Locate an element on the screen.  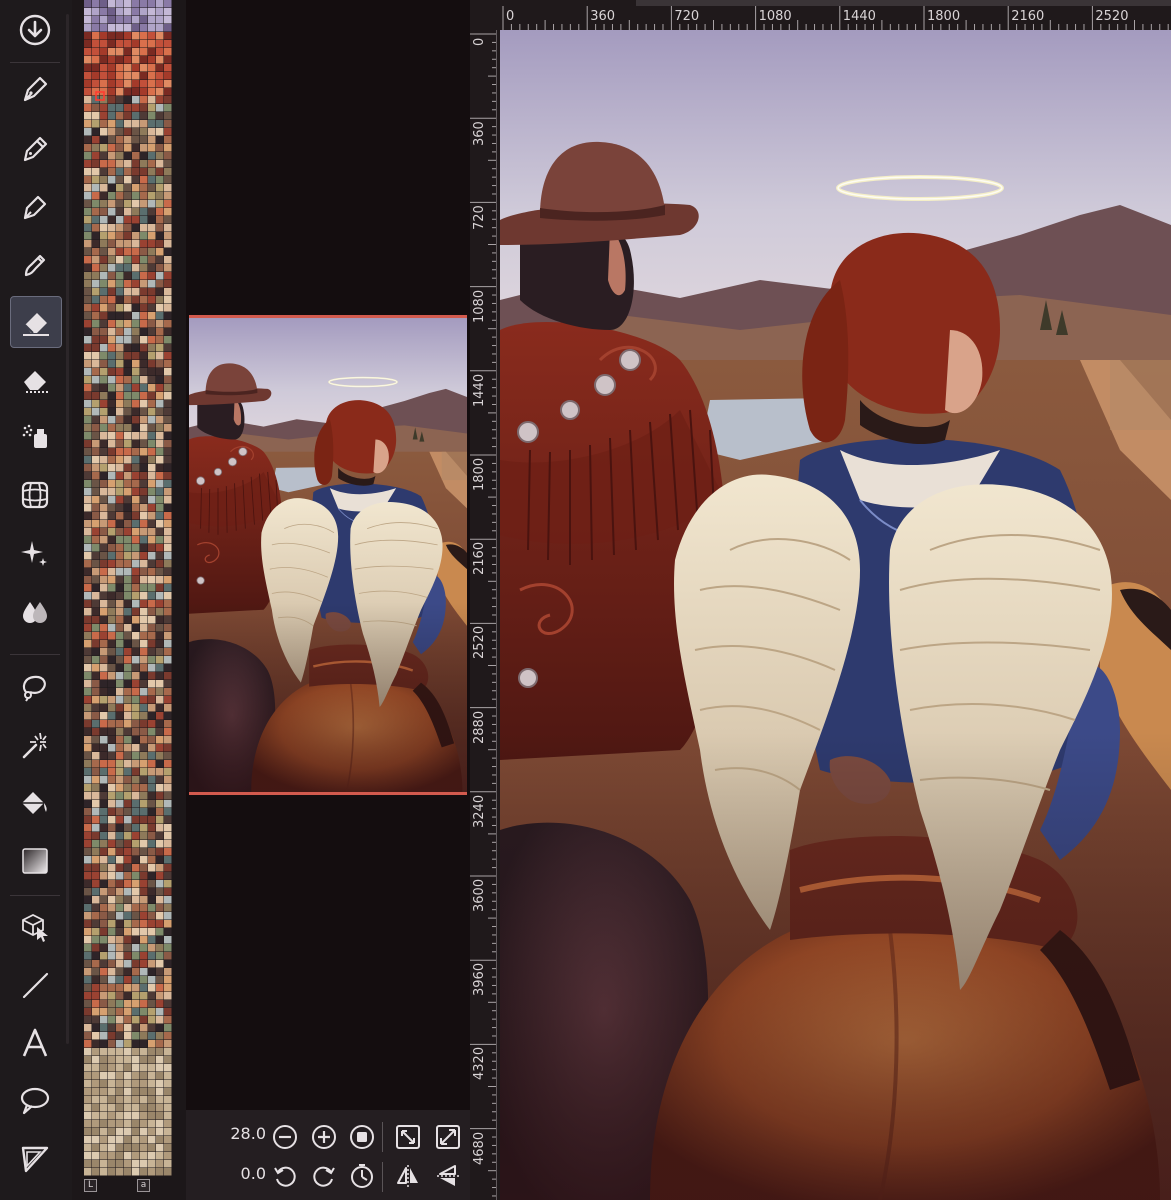
navigator-thumbnail is located at coordinates (328, 555).